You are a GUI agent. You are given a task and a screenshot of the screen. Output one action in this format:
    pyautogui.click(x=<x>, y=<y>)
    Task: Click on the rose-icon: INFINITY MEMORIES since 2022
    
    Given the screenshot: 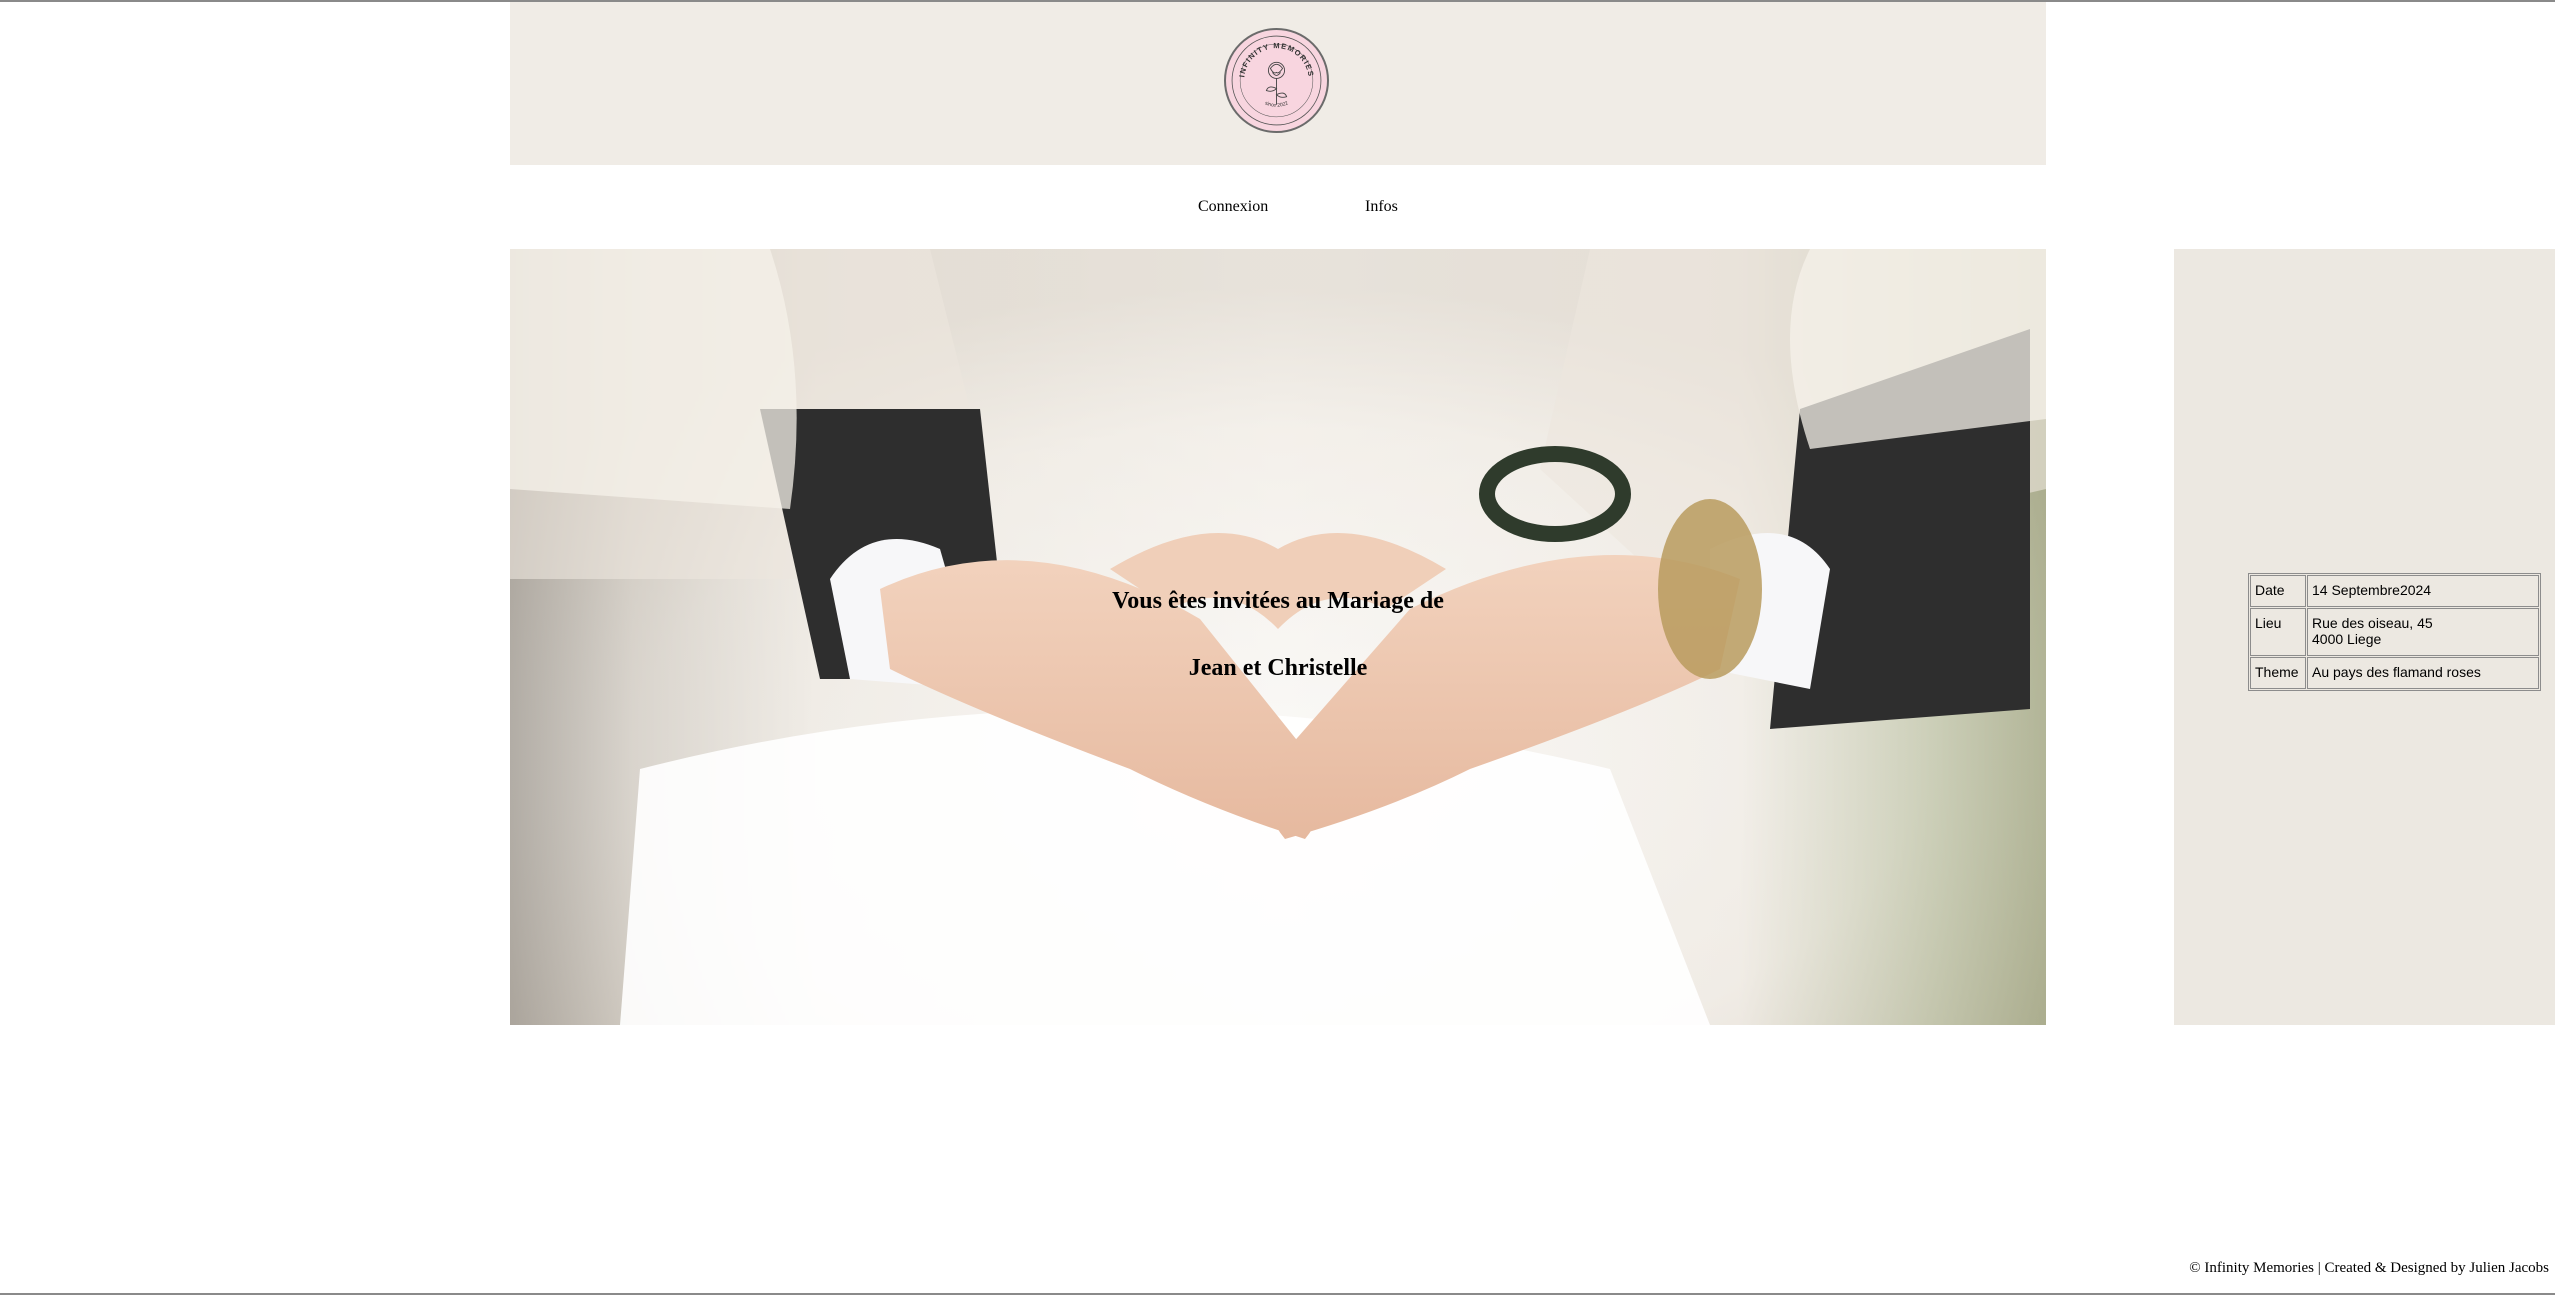 What is the action you would take?
    pyautogui.click(x=1276, y=80)
    